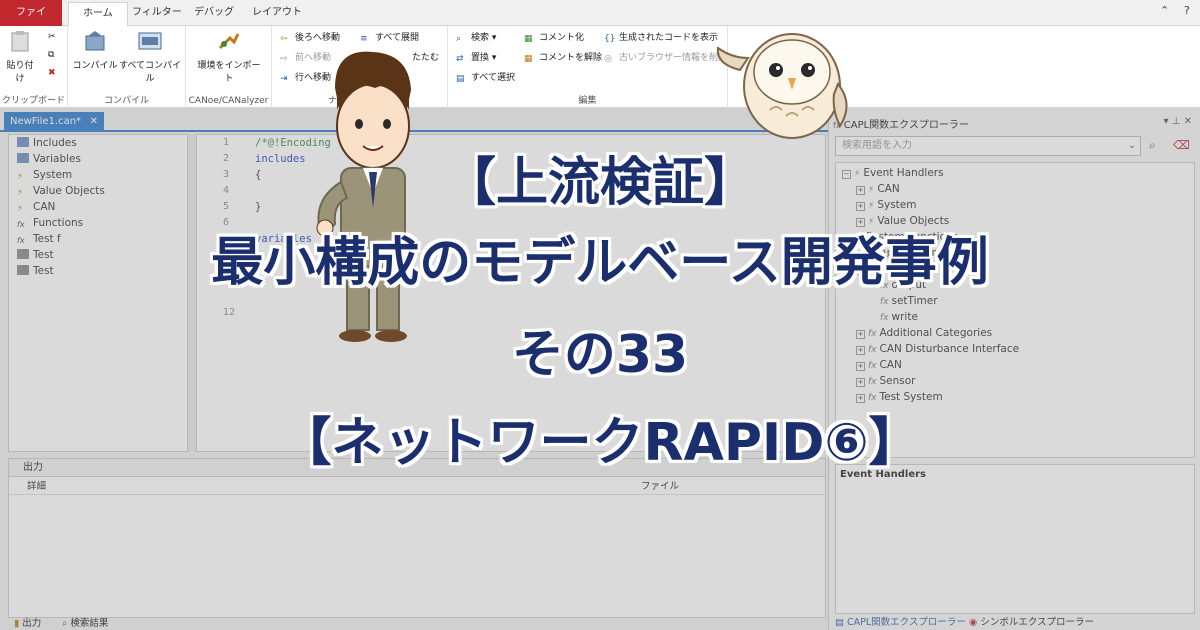 Image resolution: width=1200 pixels, height=630 pixels. I want to click on import-icon, so click(229, 41).